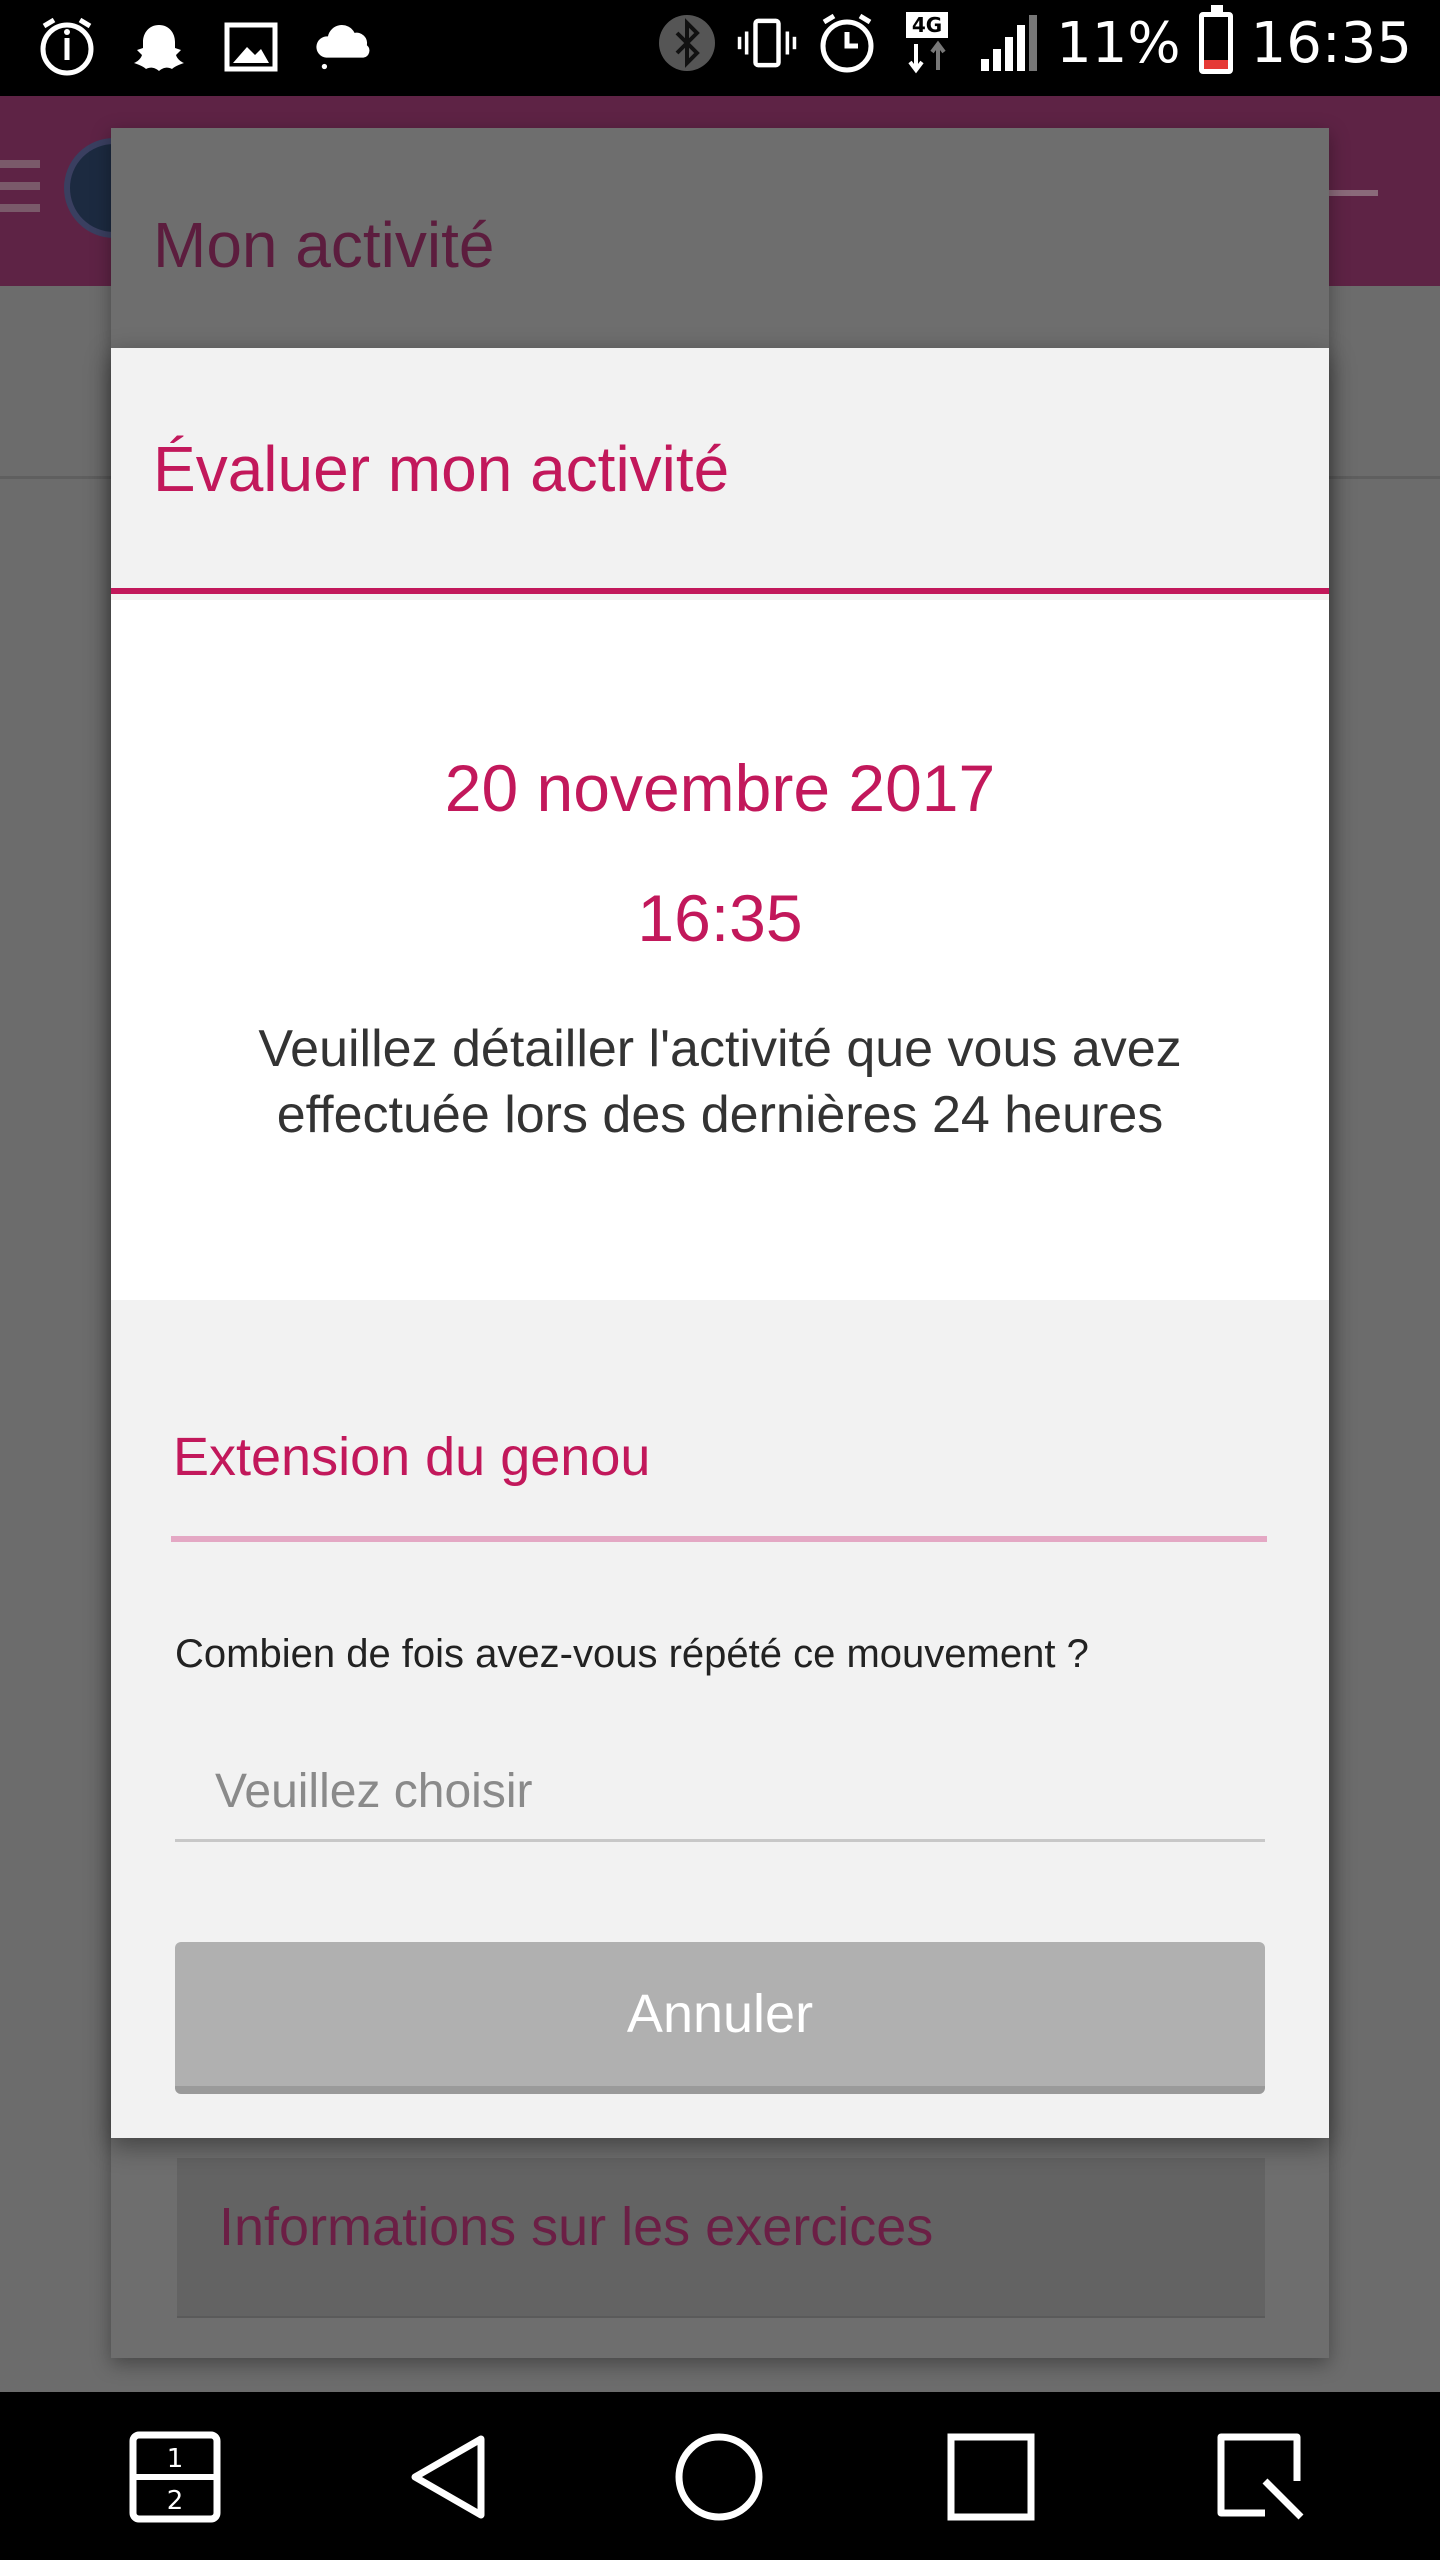 The width and height of the screenshot is (1440, 2560). I want to click on dialog-title: Évaluer mon activité, so click(441, 469).